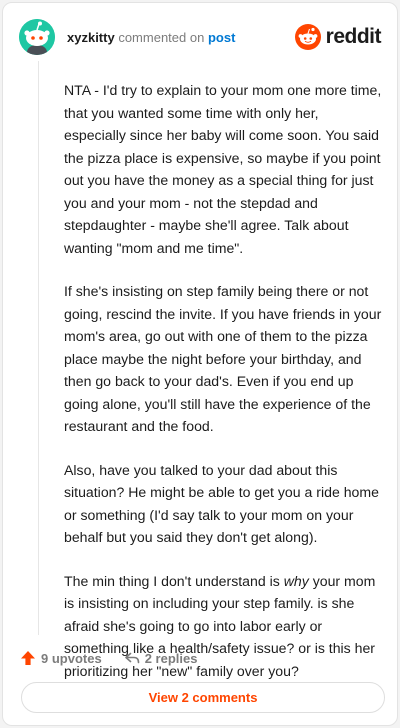 The image size is (400, 728). Describe the element at coordinates (353, 36) in the screenshot. I see `brand-wordmark: reddit` at that location.